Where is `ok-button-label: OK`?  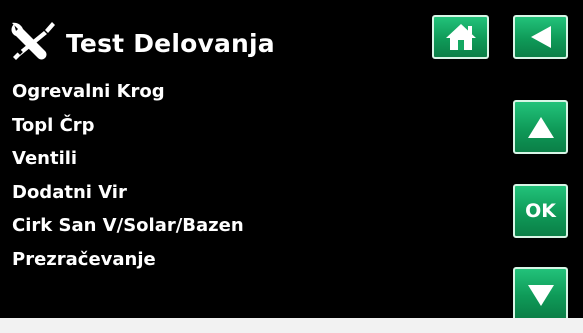 ok-button-label: OK is located at coordinates (540, 211).